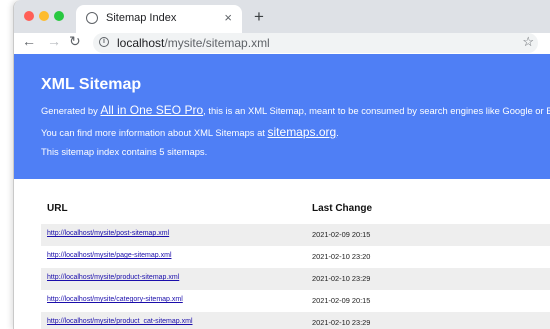 The image size is (550, 329). Describe the element at coordinates (124, 151) in the screenshot. I see `sitemap-count-text: This sitemap index contains 5 sitemaps.` at that location.